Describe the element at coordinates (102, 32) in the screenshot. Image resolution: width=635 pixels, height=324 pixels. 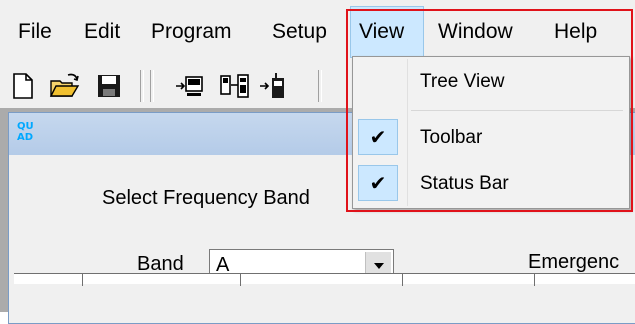
I see `menu-edit: Edit` at that location.